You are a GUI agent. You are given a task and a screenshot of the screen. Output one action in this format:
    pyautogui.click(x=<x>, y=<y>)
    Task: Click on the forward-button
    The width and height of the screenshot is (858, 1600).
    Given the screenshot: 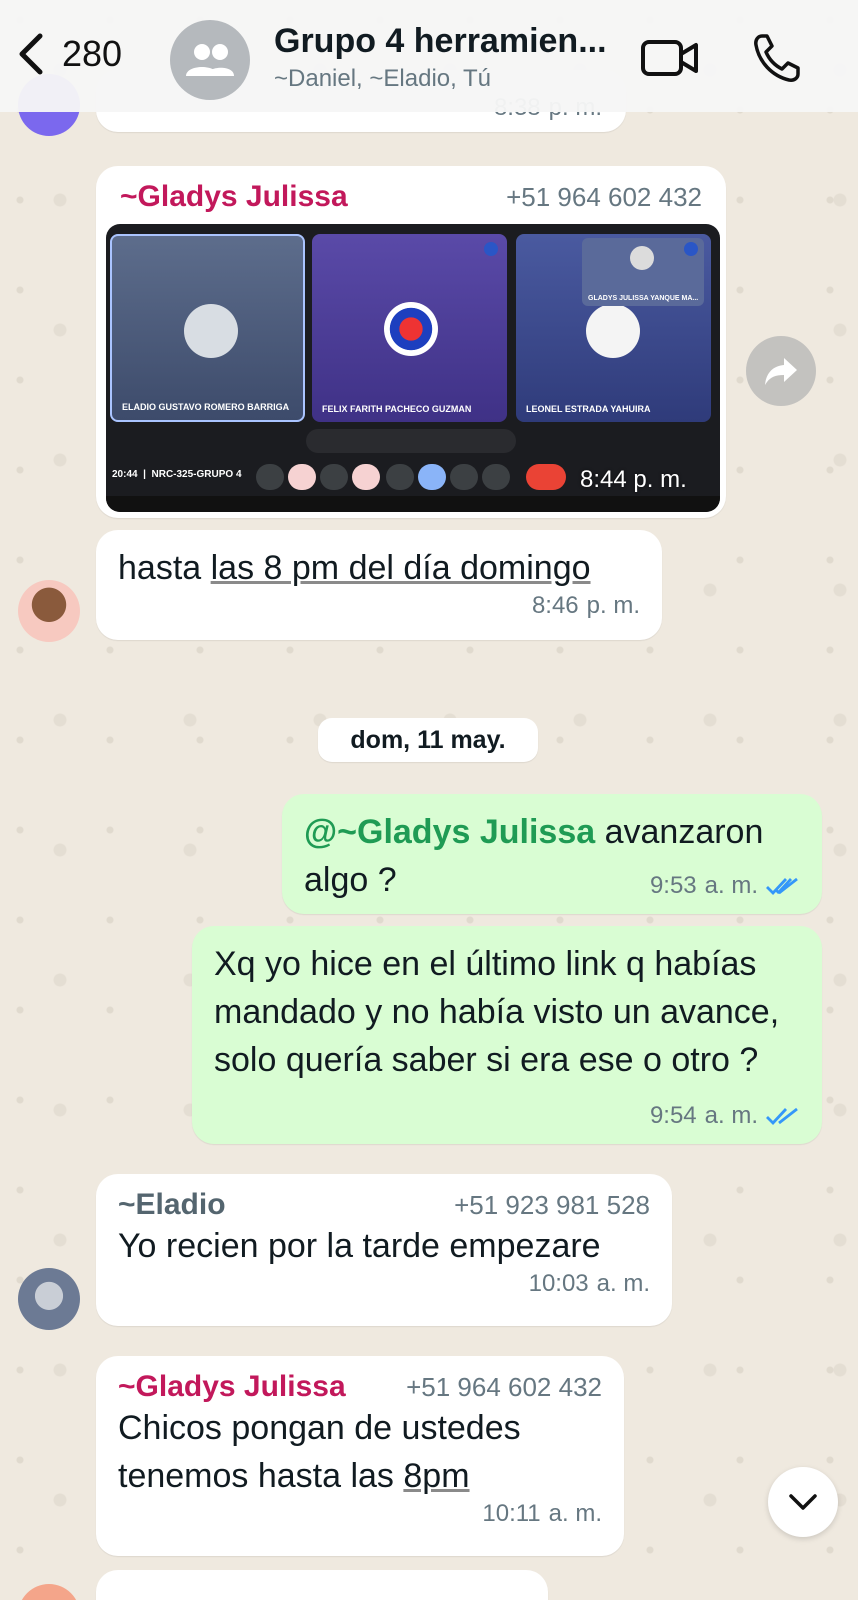 What is the action you would take?
    pyautogui.click(x=781, y=371)
    